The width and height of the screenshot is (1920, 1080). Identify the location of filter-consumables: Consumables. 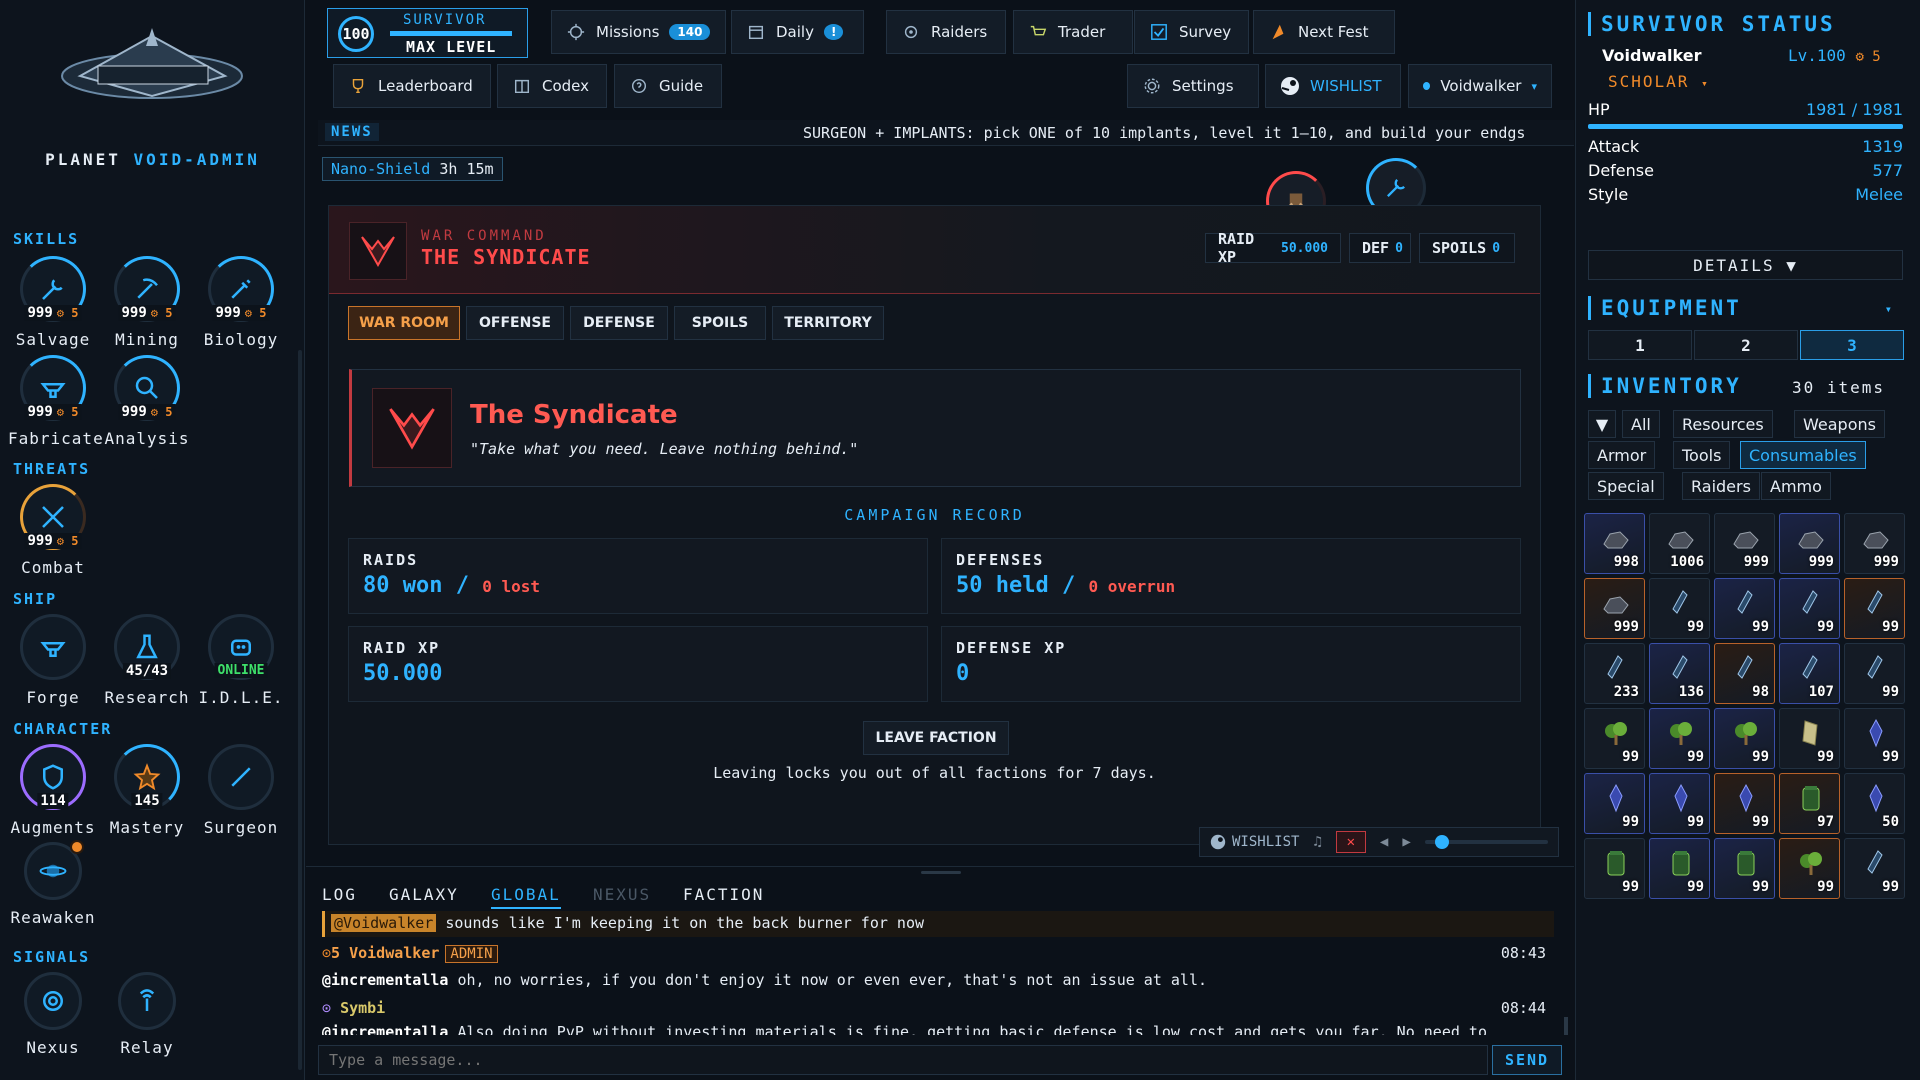
(1803, 455).